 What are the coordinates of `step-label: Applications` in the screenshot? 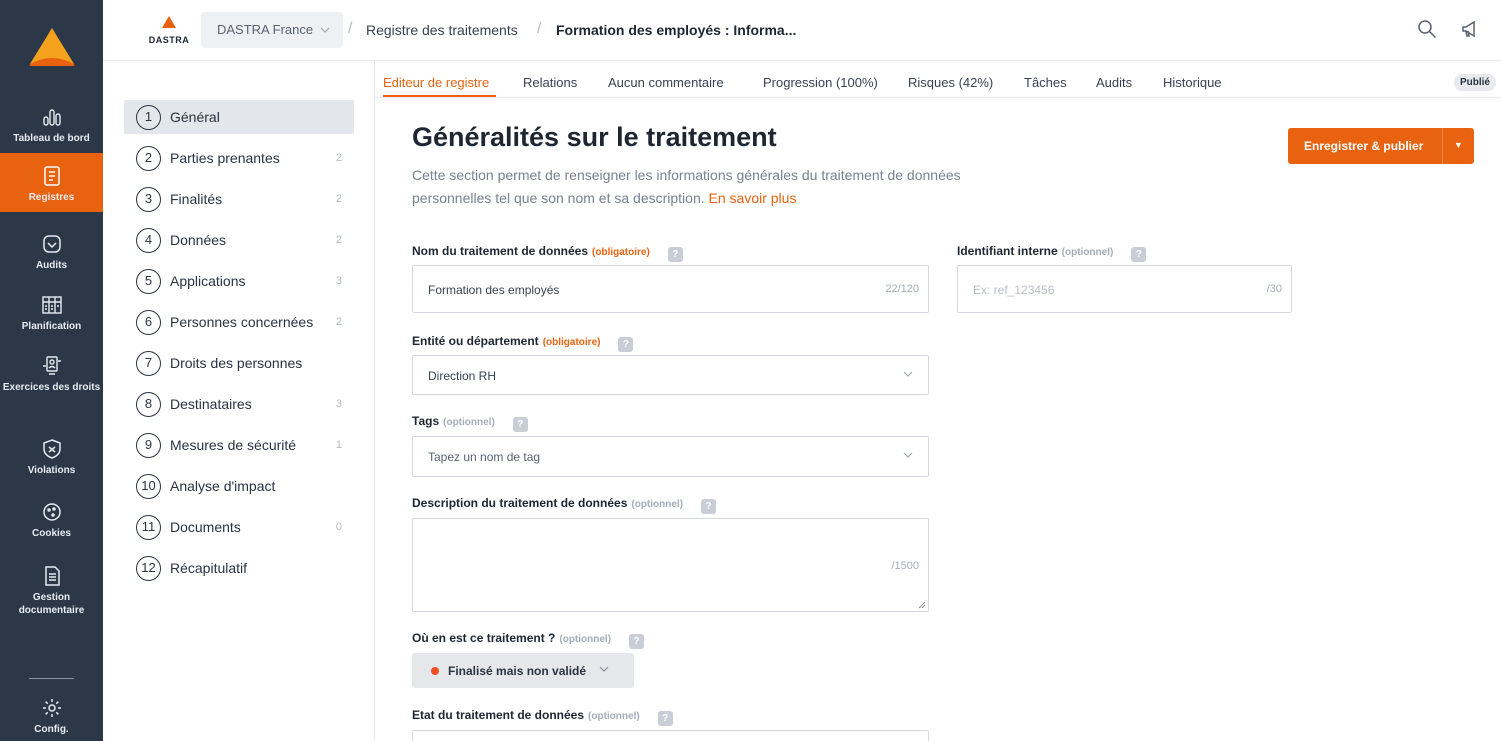 It's located at (208, 281).